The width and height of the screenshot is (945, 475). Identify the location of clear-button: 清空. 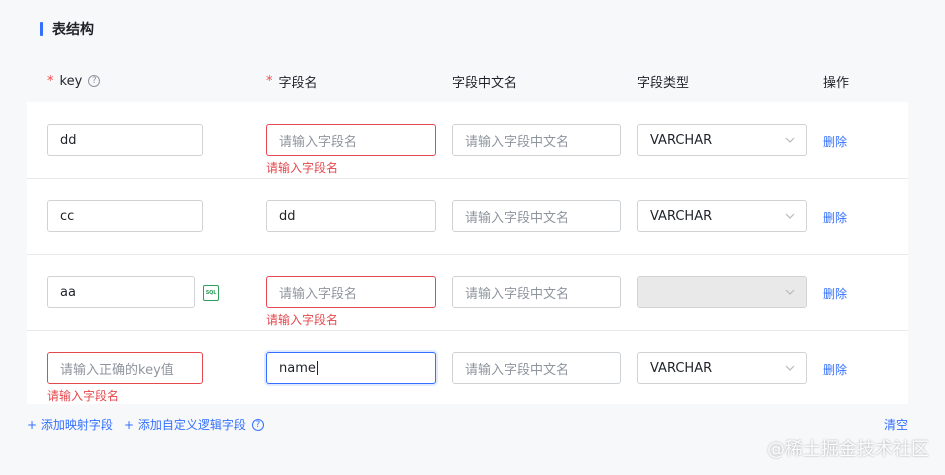
(896, 424).